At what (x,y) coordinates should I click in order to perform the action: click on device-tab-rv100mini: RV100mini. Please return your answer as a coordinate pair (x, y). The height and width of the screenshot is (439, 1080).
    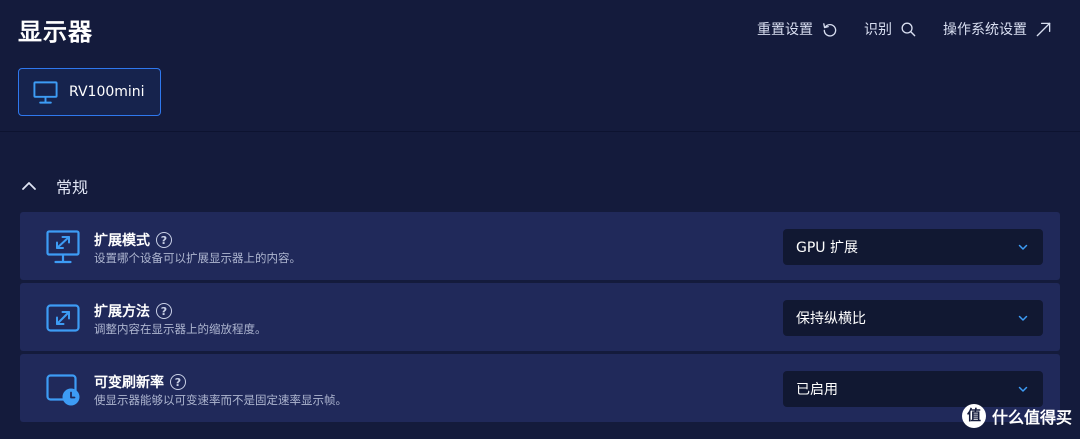
    Looking at the image, I should click on (89, 92).